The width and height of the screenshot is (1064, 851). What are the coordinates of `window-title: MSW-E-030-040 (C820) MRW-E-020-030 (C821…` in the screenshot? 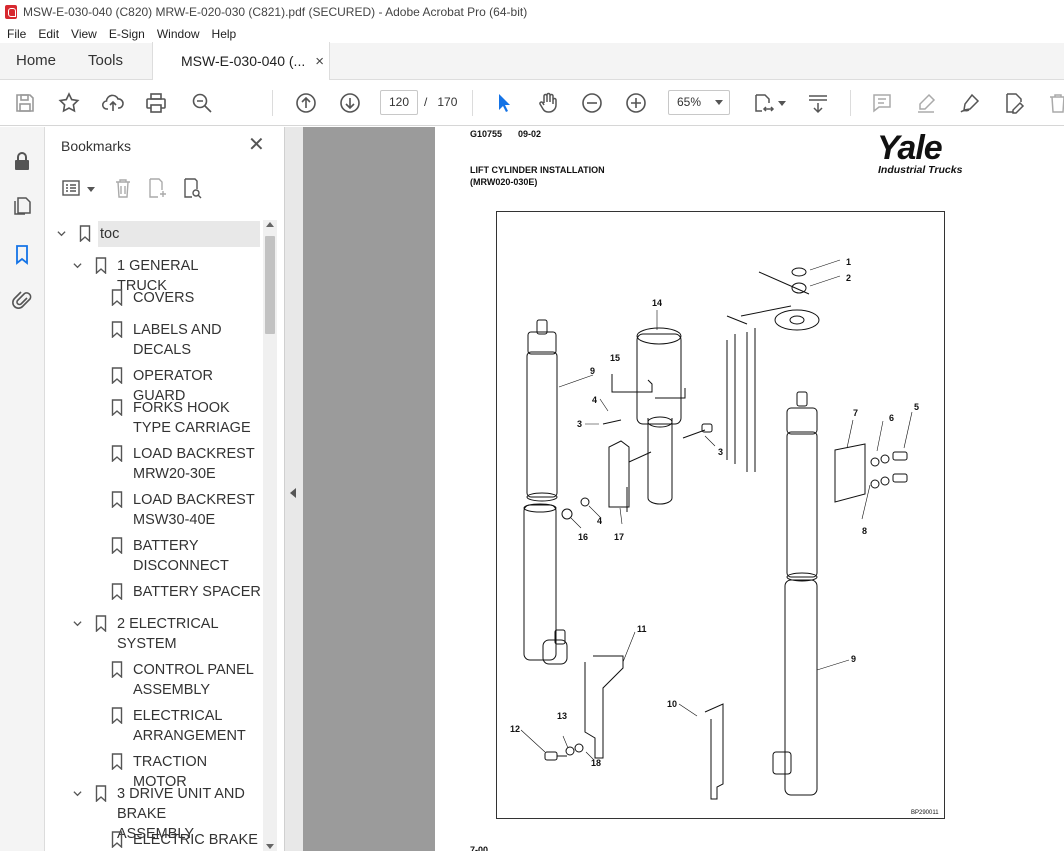 It's located at (275, 12).